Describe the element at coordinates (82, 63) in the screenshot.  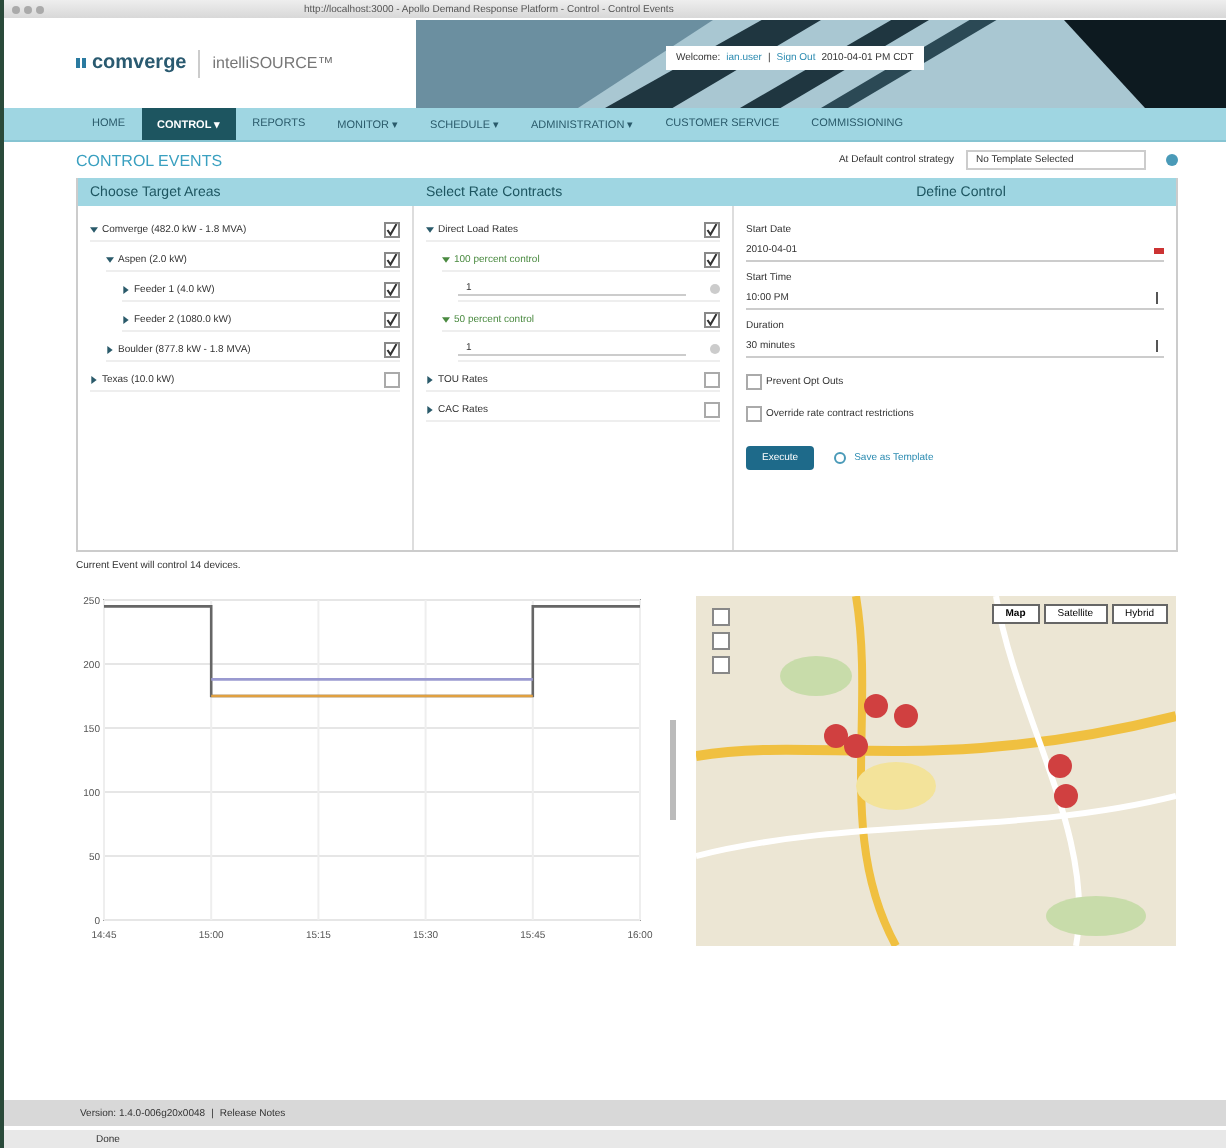
I see `logo-icon` at that location.